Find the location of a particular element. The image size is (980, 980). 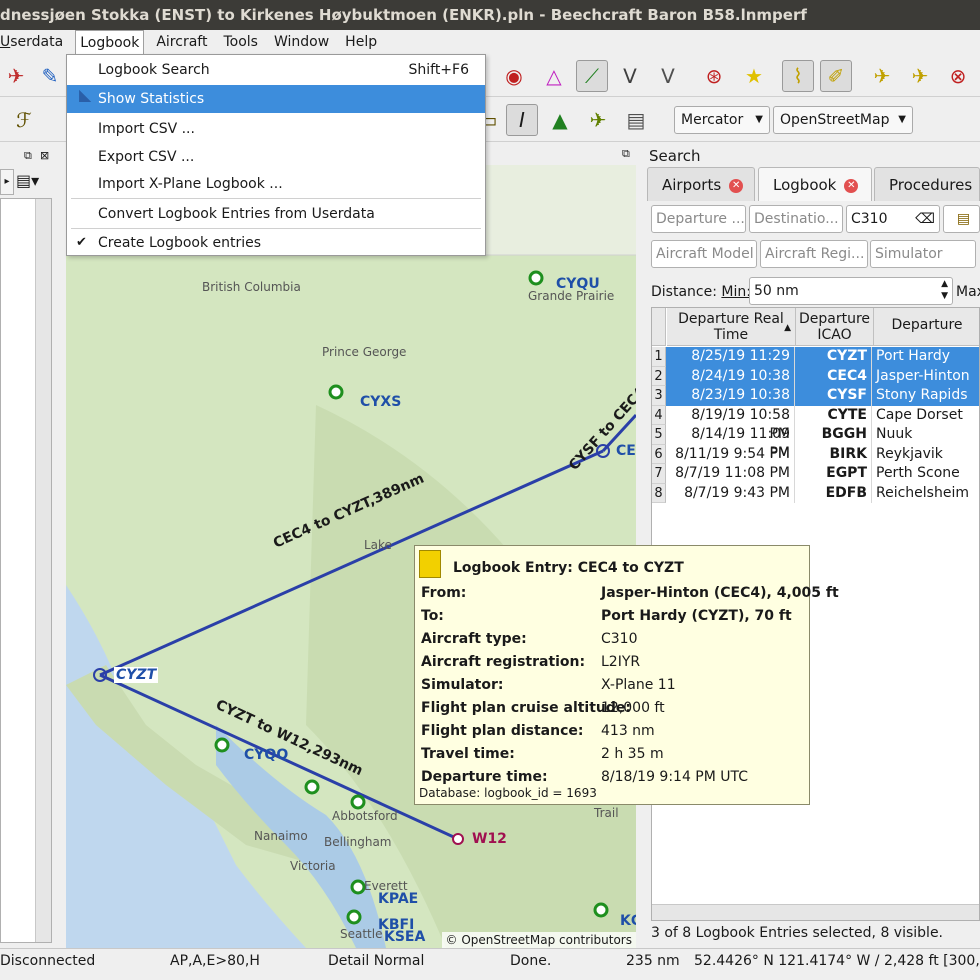

close-icon: ⊠ is located at coordinates (44, 155).